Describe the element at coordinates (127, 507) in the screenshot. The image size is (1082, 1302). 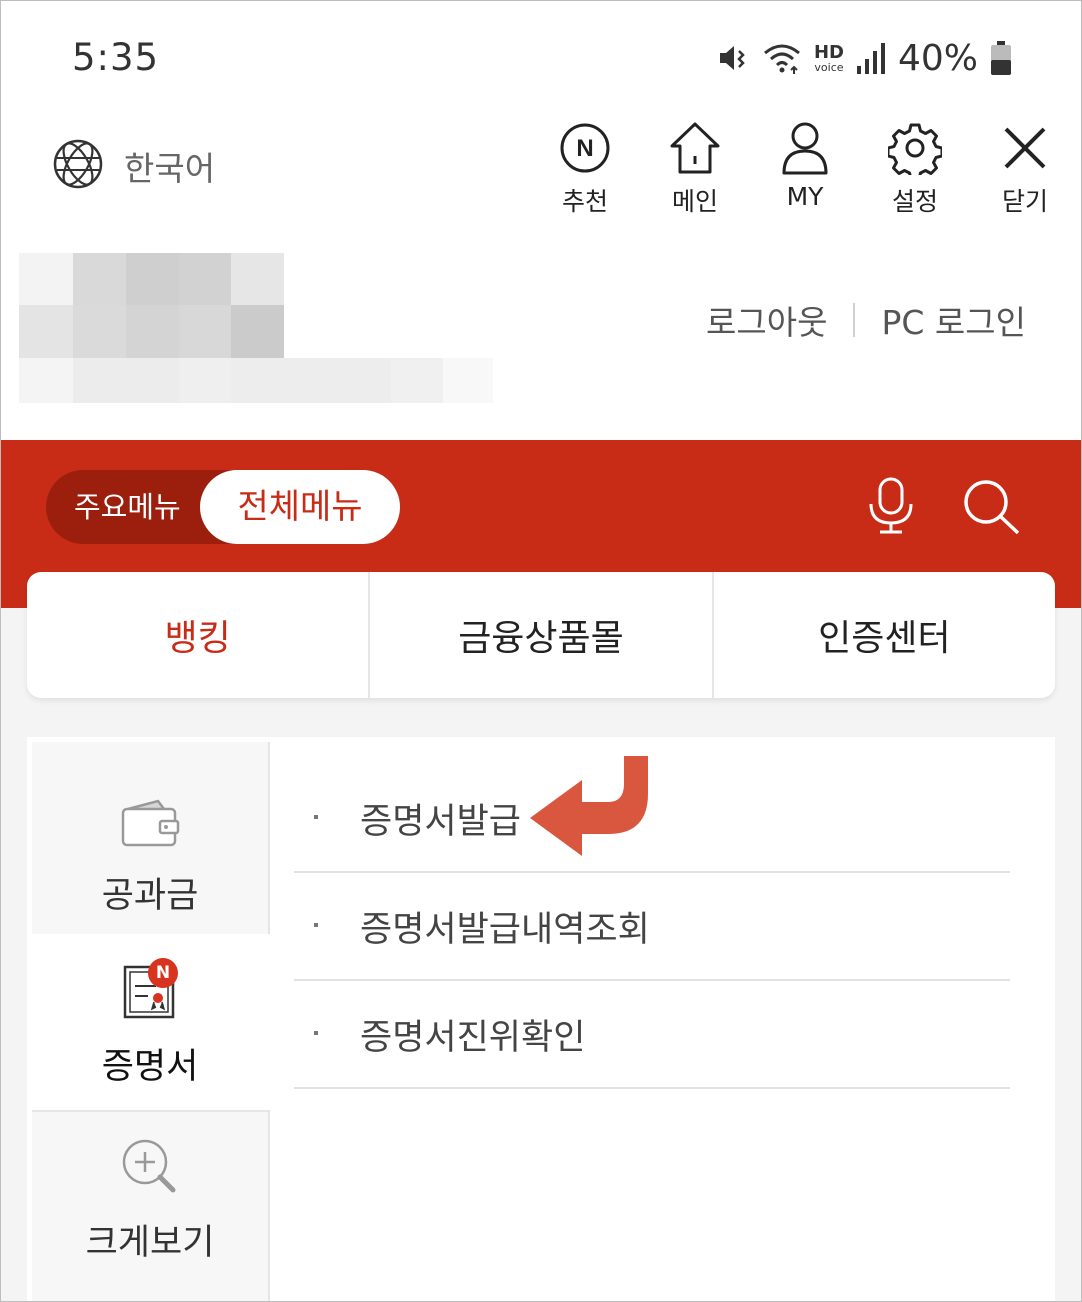
I see `main-menu-toggle: 주요메뉴` at that location.